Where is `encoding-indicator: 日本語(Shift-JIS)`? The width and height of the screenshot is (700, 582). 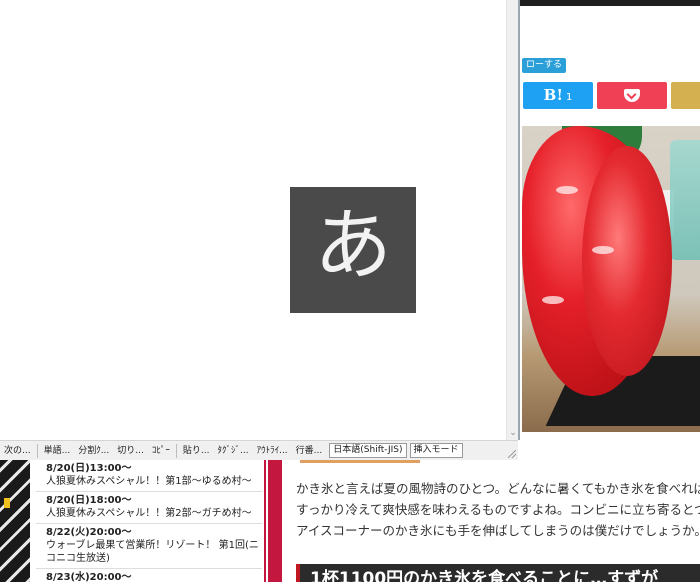 encoding-indicator: 日本語(Shift-JIS) is located at coordinates (368, 450).